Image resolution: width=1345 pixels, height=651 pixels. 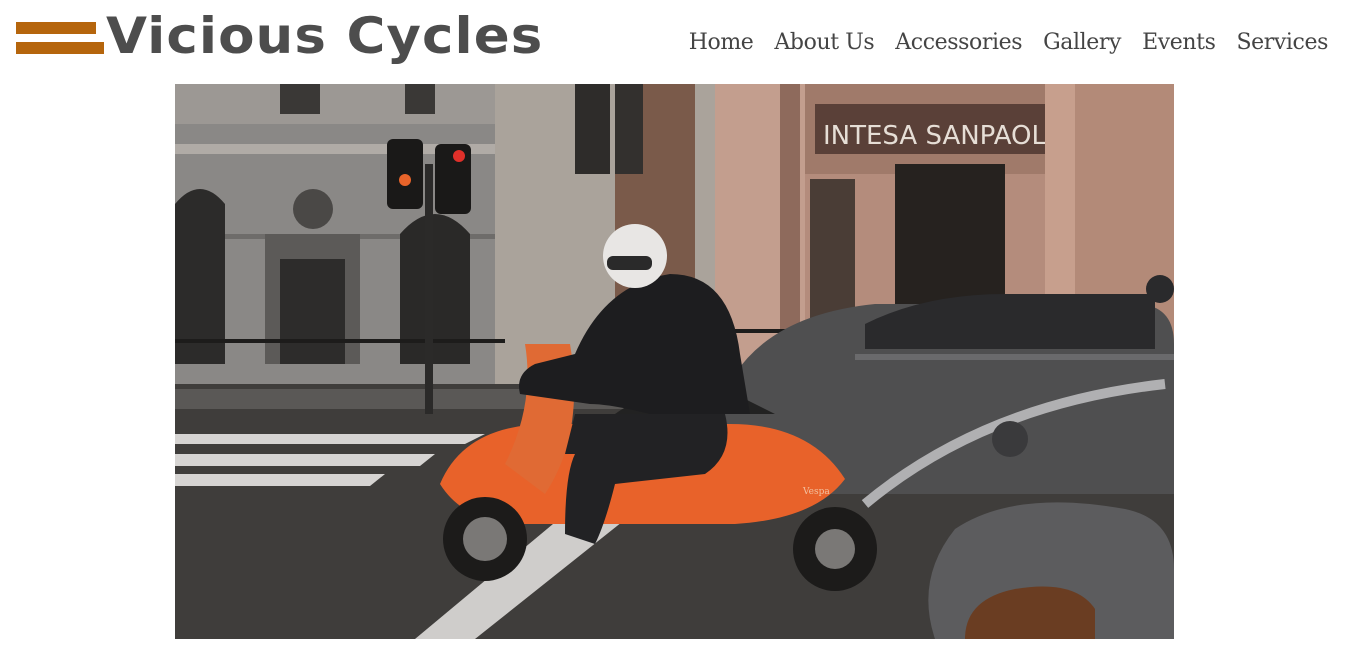 I want to click on nav-services: Services, so click(x=1282, y=43).